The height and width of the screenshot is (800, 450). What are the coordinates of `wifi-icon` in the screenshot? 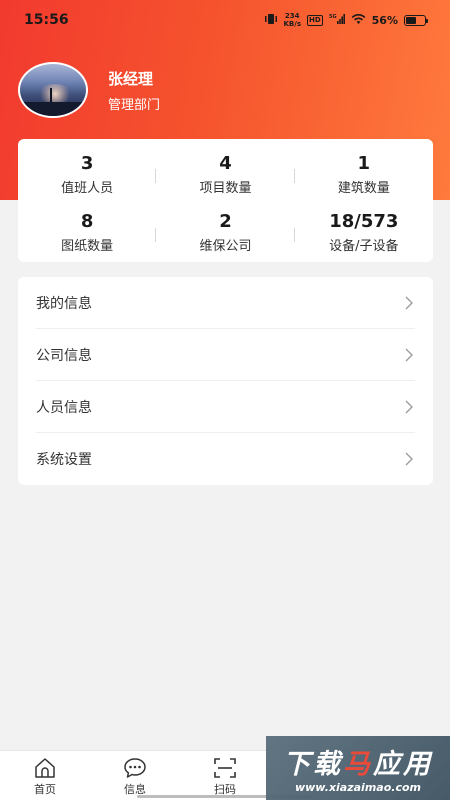 It's located at (358, 20).